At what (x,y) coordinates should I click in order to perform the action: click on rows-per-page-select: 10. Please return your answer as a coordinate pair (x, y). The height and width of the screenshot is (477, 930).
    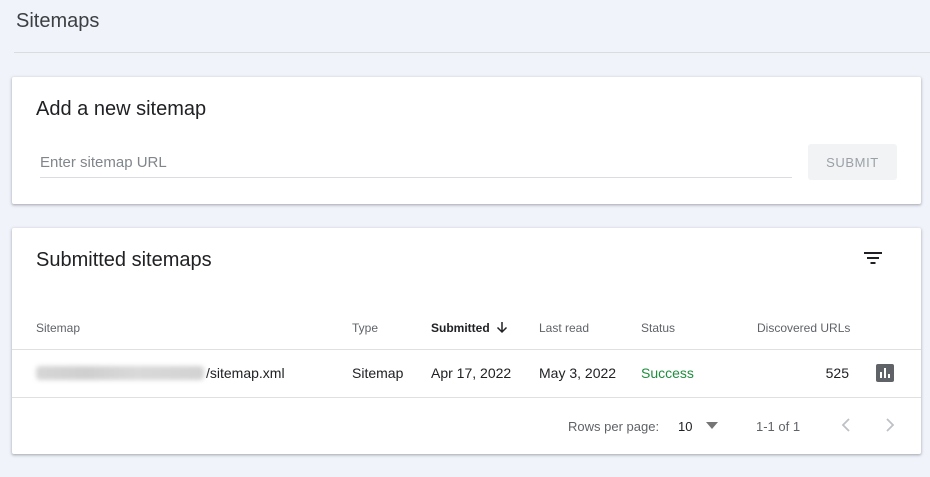
    Looking at the image, I should click on (700, 426).